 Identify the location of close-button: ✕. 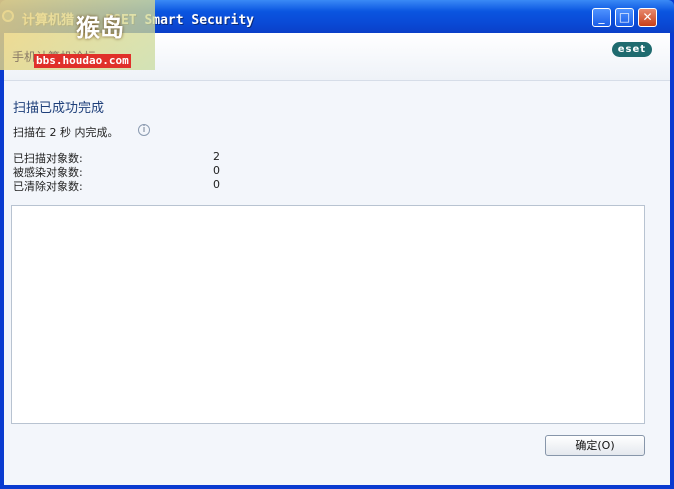
(647, 17).